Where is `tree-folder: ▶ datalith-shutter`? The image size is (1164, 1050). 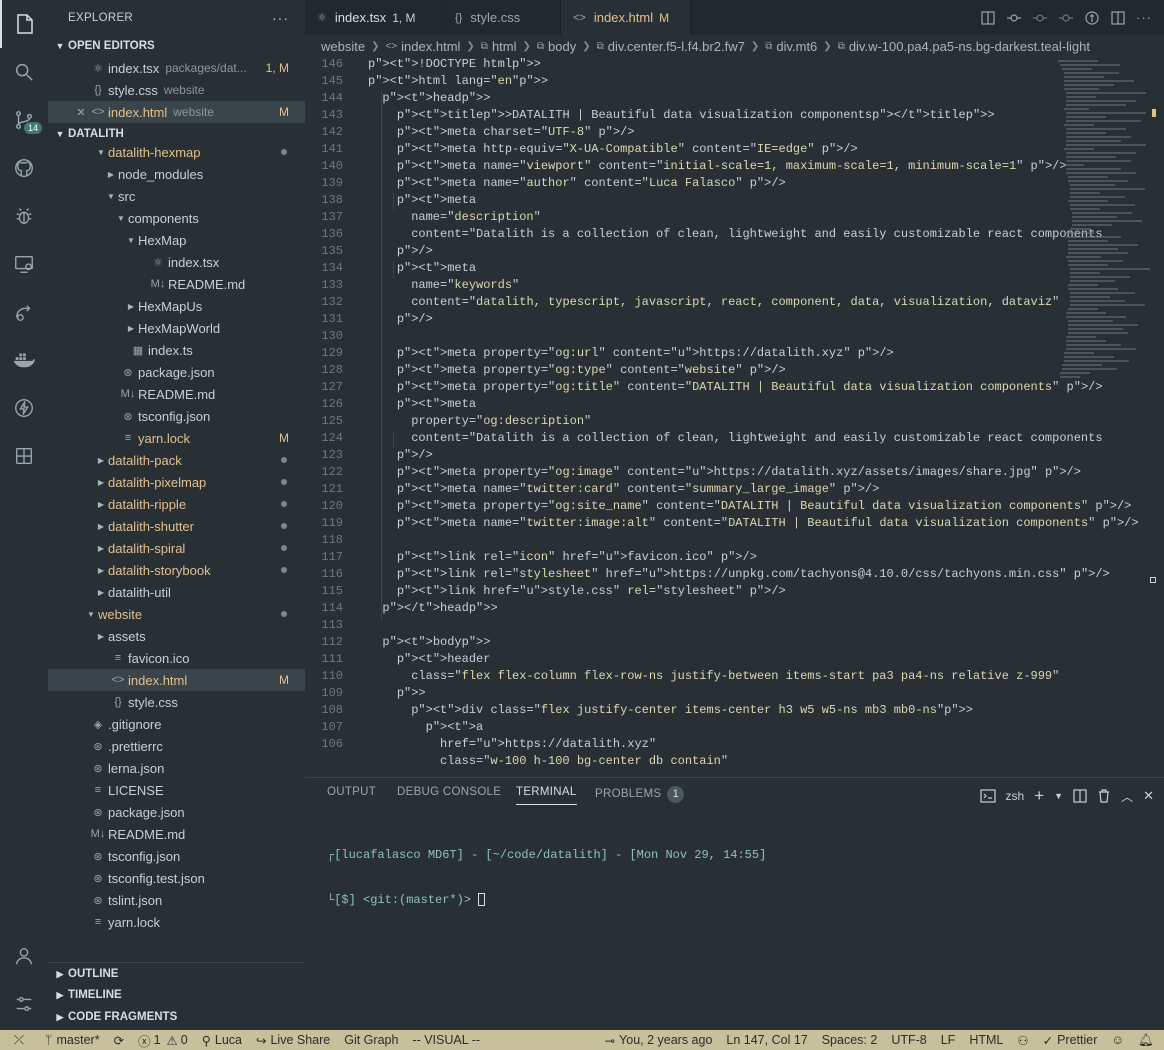 tree-folder: ▶ datalith-shutter is located at coordinates (176, 526).